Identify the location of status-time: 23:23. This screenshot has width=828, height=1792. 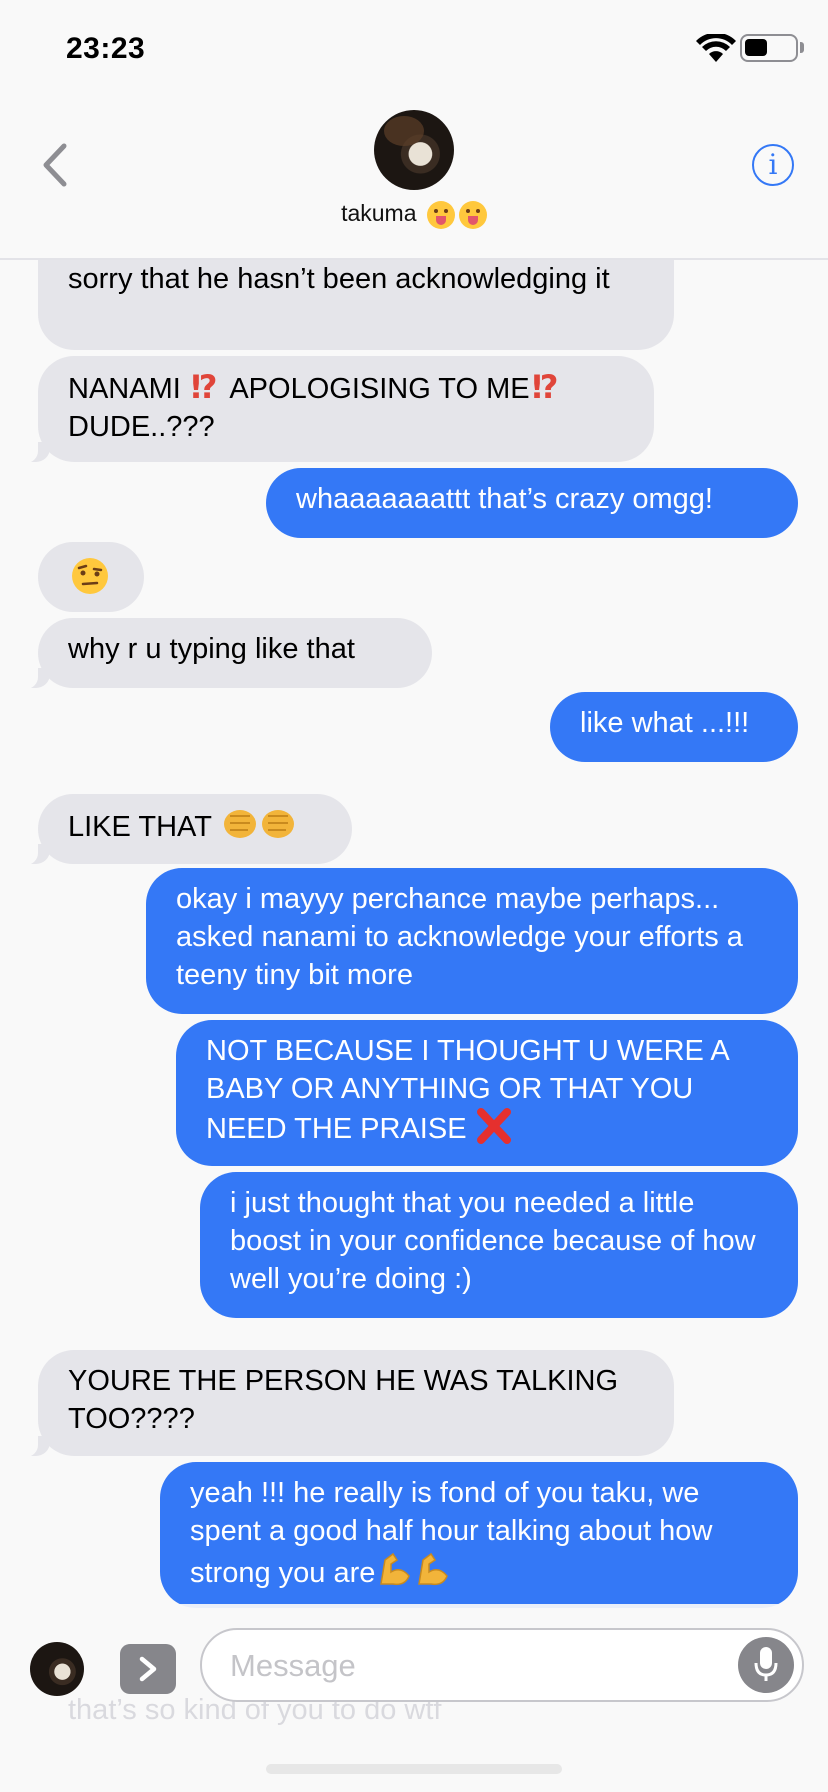
(106, 48).